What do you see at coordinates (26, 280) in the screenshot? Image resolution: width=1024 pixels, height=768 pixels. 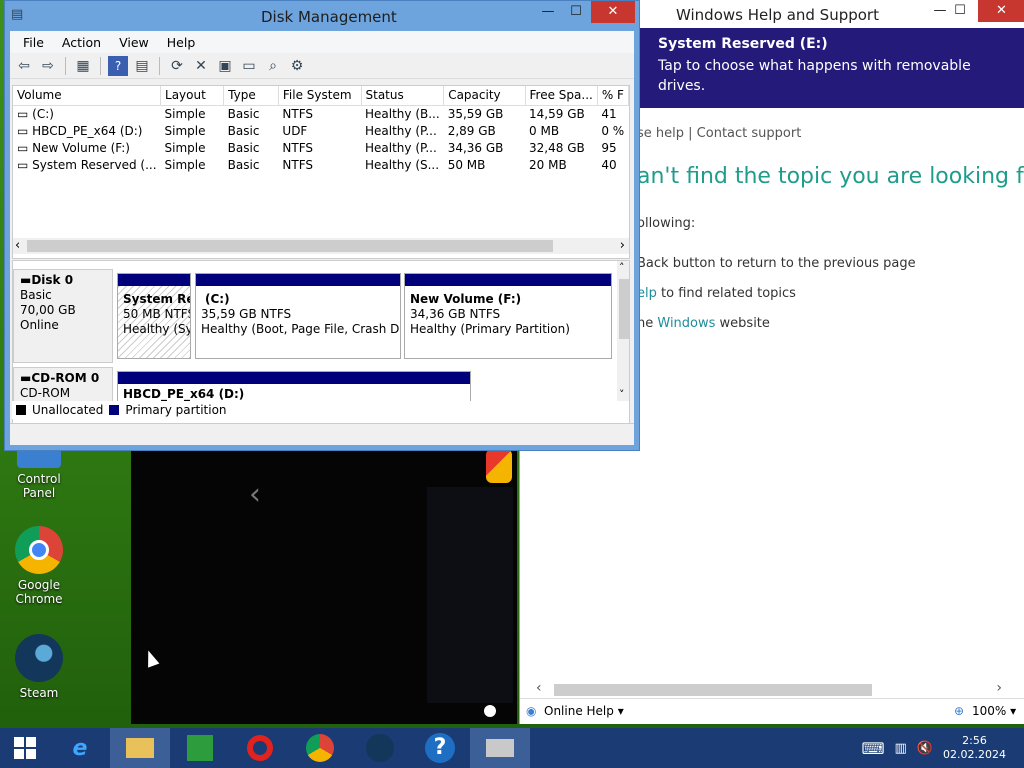 I see `disk-icon: ▬` at bounding box center [26, 280].